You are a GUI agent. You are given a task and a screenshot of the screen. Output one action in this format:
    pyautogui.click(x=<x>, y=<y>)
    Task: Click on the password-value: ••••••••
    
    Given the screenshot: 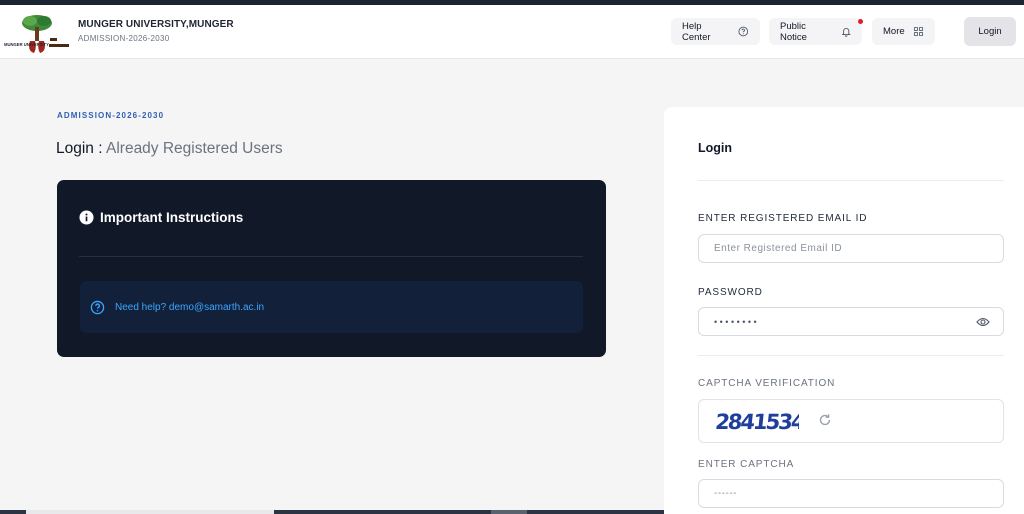 What is the action you would take?
    pyautogui.click(x=737, y=321)
    